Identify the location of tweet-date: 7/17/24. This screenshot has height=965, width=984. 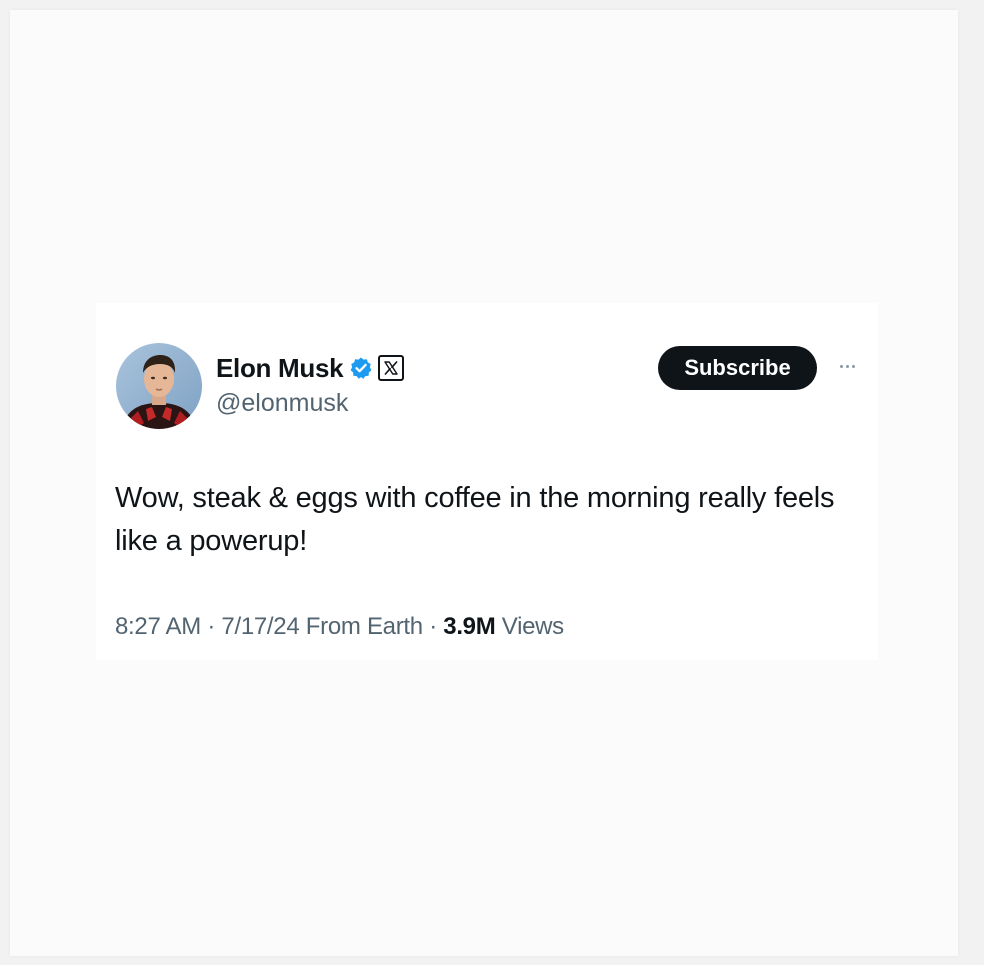
(260, 626).